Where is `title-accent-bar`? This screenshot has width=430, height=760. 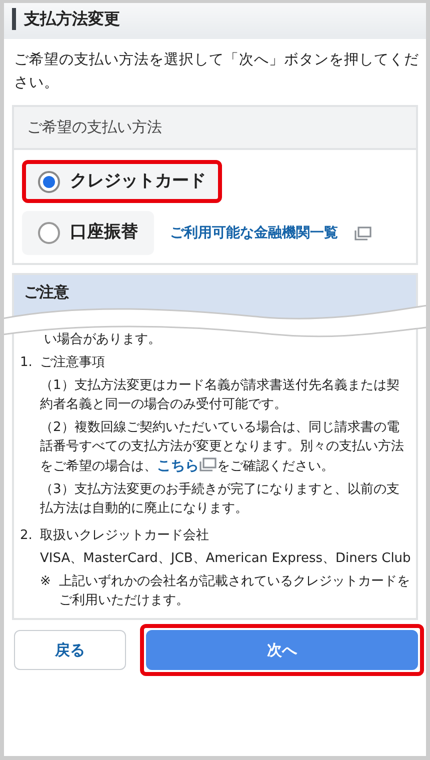 title-accent-bar is located at coordinates (14, 19).